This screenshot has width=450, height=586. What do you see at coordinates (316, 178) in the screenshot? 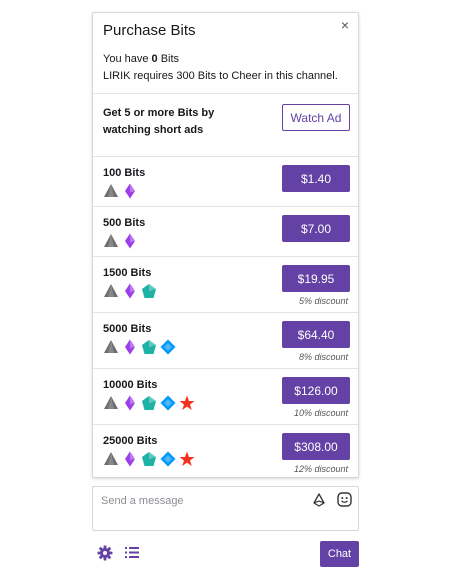
I see `buy-bits-button: $1.40` at bounding box center [316, 178].